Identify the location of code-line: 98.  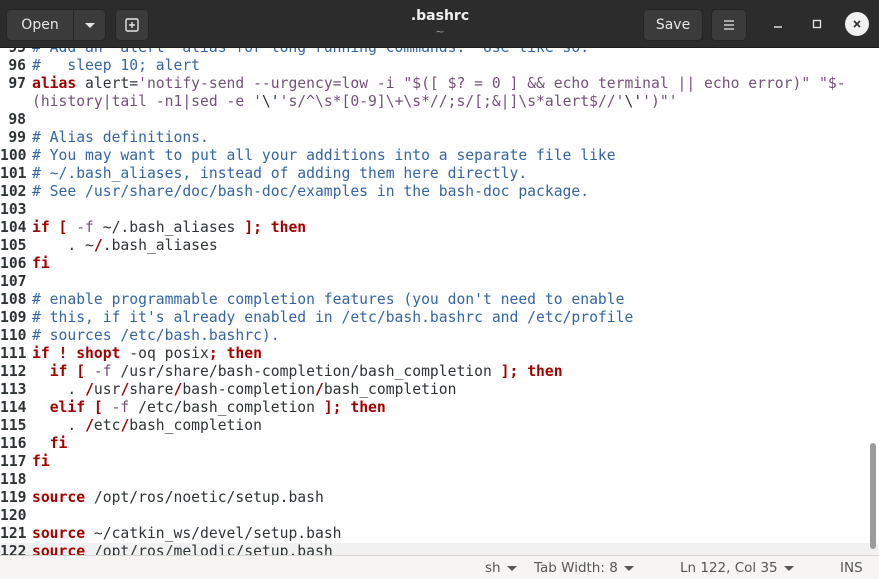
(439, 120).